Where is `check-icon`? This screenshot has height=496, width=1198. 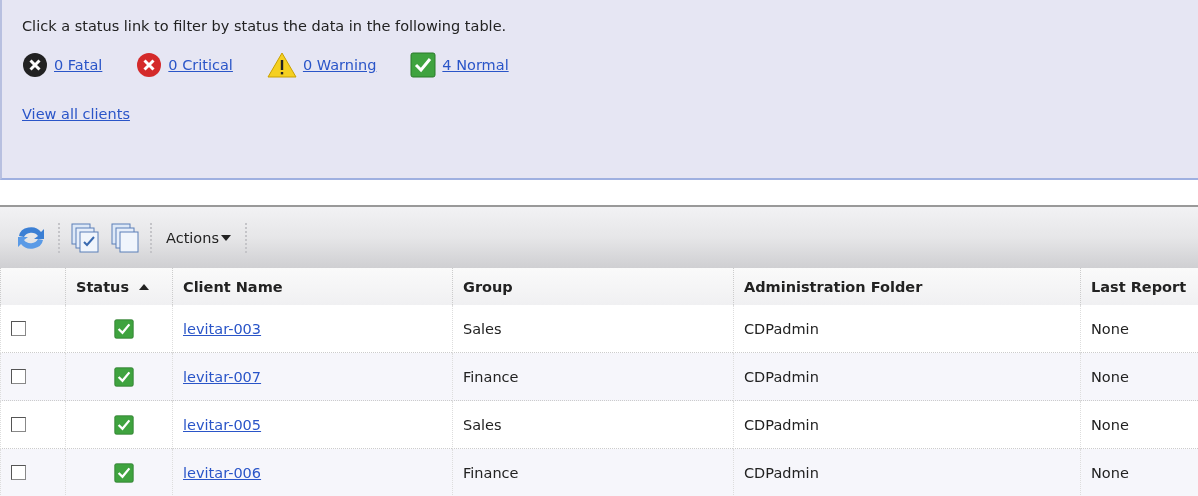
check-icon is located at coordinates (423, 65).